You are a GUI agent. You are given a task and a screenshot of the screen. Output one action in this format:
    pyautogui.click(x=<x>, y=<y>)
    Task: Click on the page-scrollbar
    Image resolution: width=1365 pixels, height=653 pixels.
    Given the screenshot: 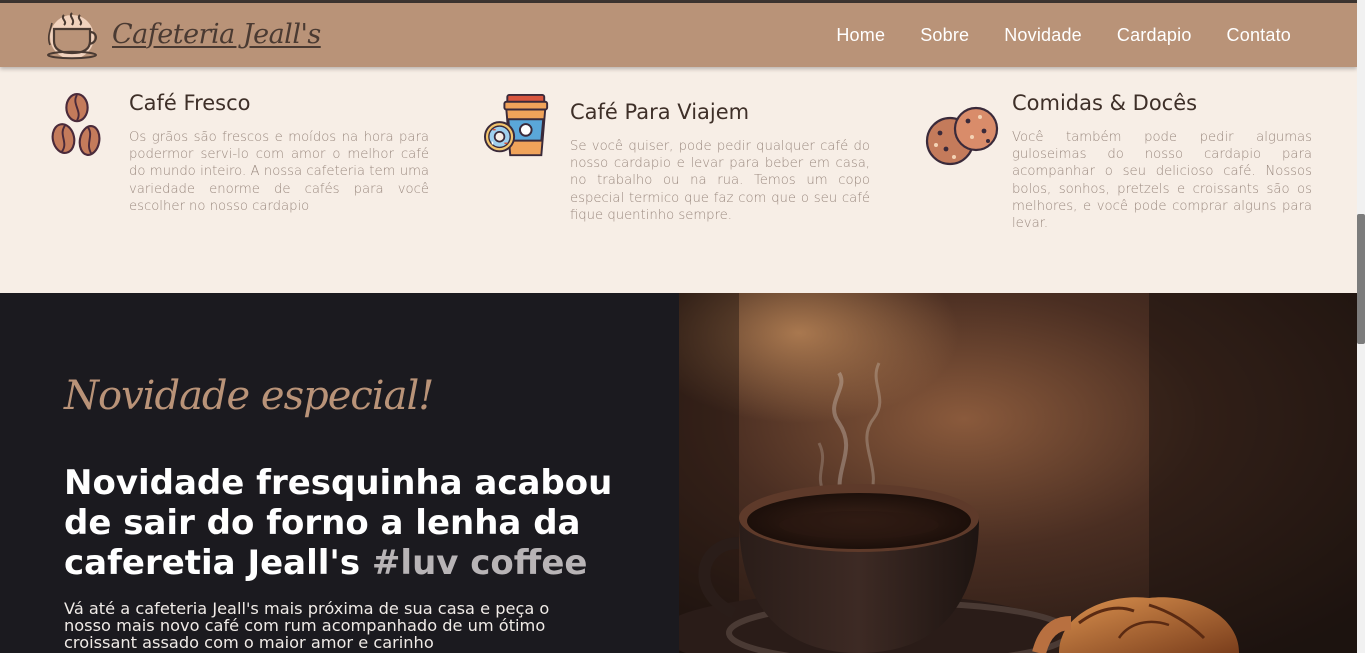 What is the action you would take?
    pyautogui.click(x=1361, y=326)
    